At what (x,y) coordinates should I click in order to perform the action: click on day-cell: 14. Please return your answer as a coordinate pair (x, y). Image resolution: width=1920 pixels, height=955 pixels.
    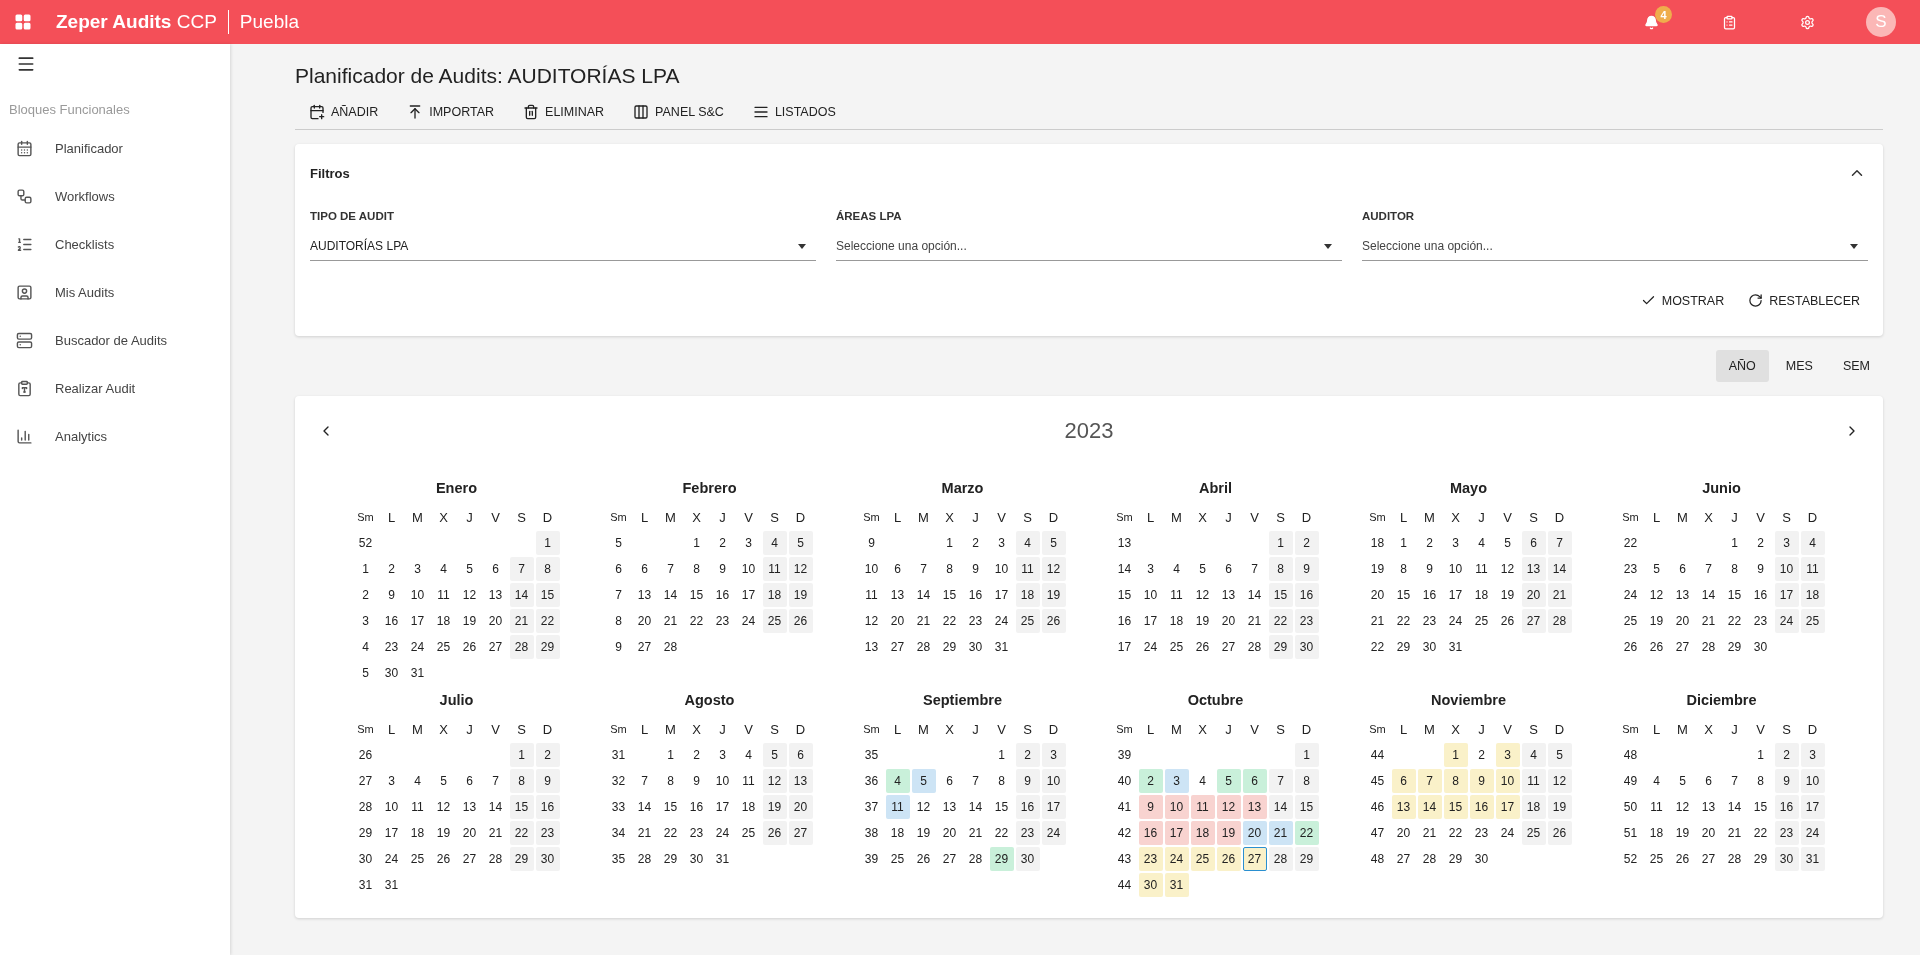
    Looking at the image, I should click on (521, 595).